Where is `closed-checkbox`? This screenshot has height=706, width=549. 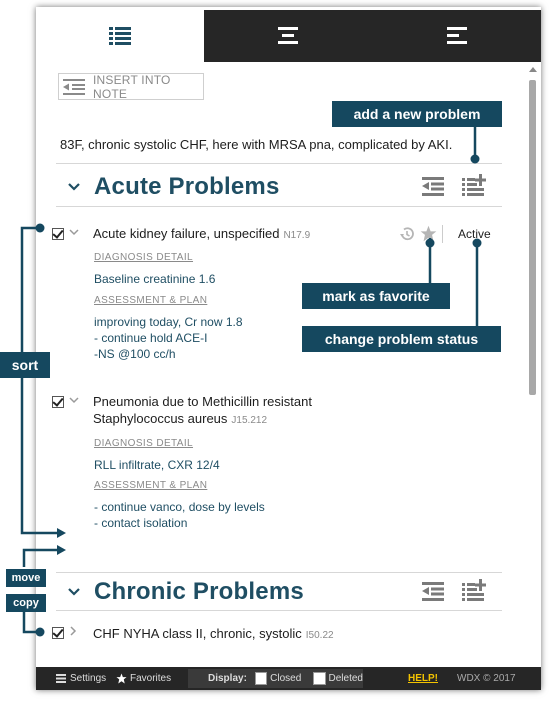 closed-checkbox is located at coordinates (261, 678).